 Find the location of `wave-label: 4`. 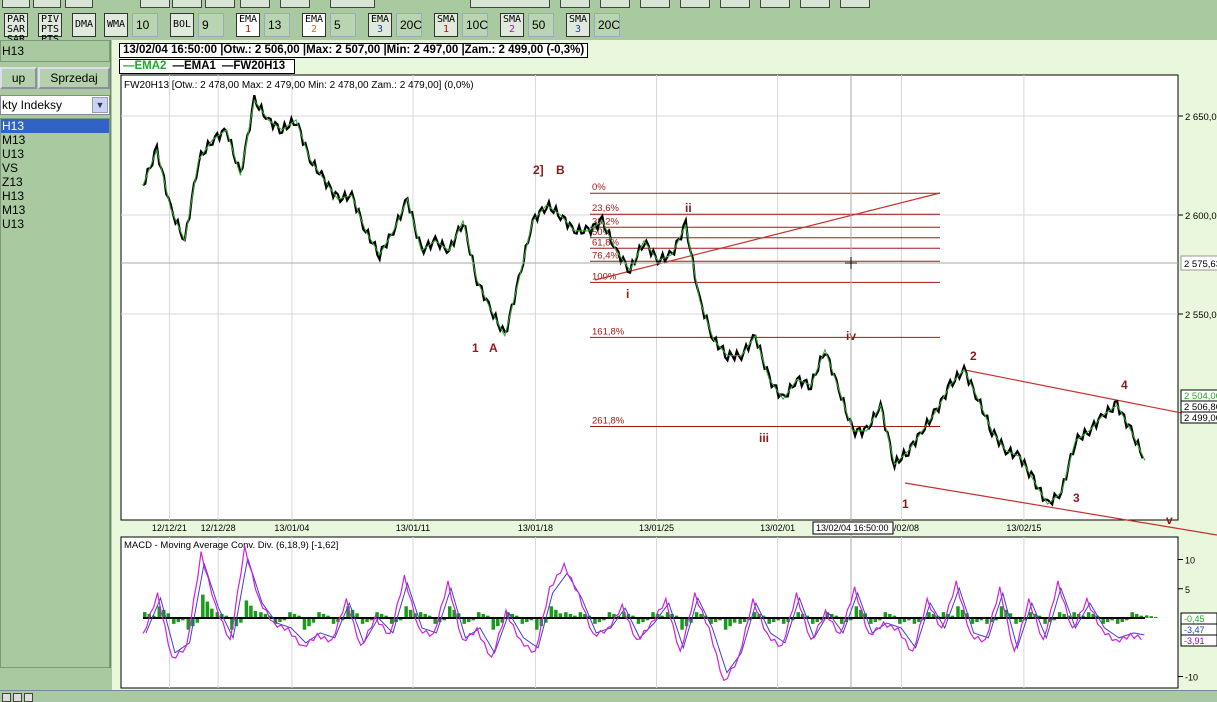

wave-label: 4 is located at coordinates (1124, 385).